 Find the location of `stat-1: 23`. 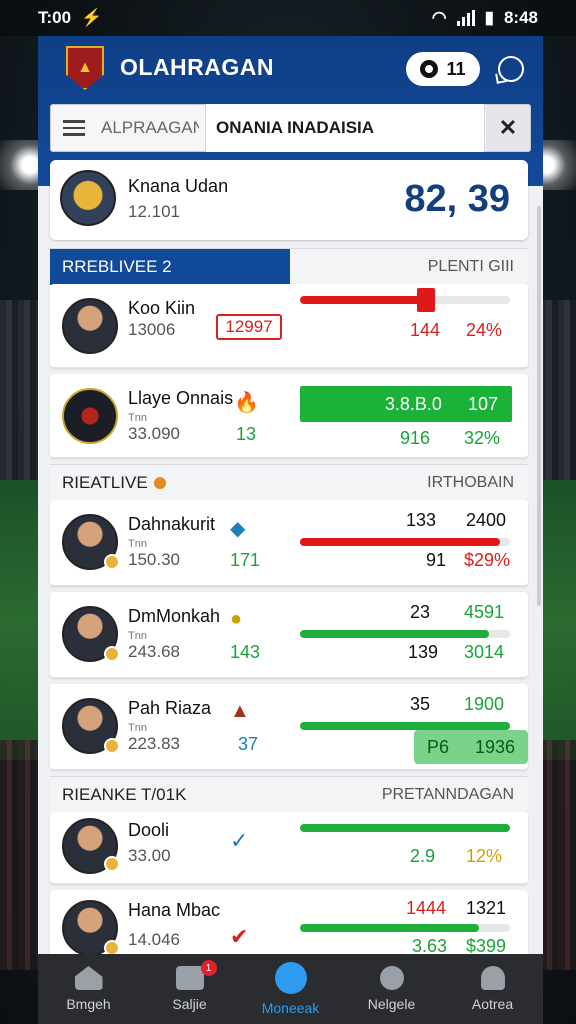

stat-1: 23 is located at coordinates (420, 612).